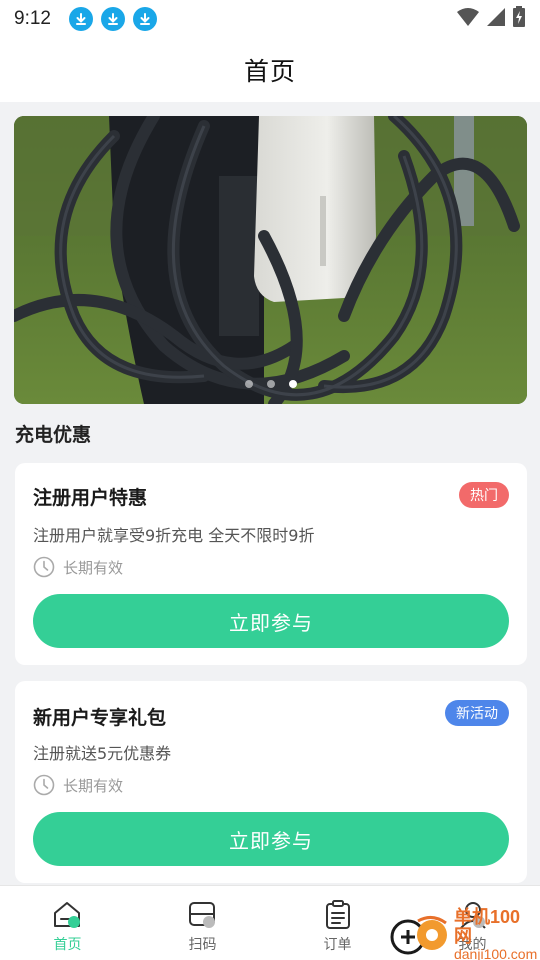 This screenshot has width=540, height=960. I want to click on new-badge: 新活动, so click(477, 713).